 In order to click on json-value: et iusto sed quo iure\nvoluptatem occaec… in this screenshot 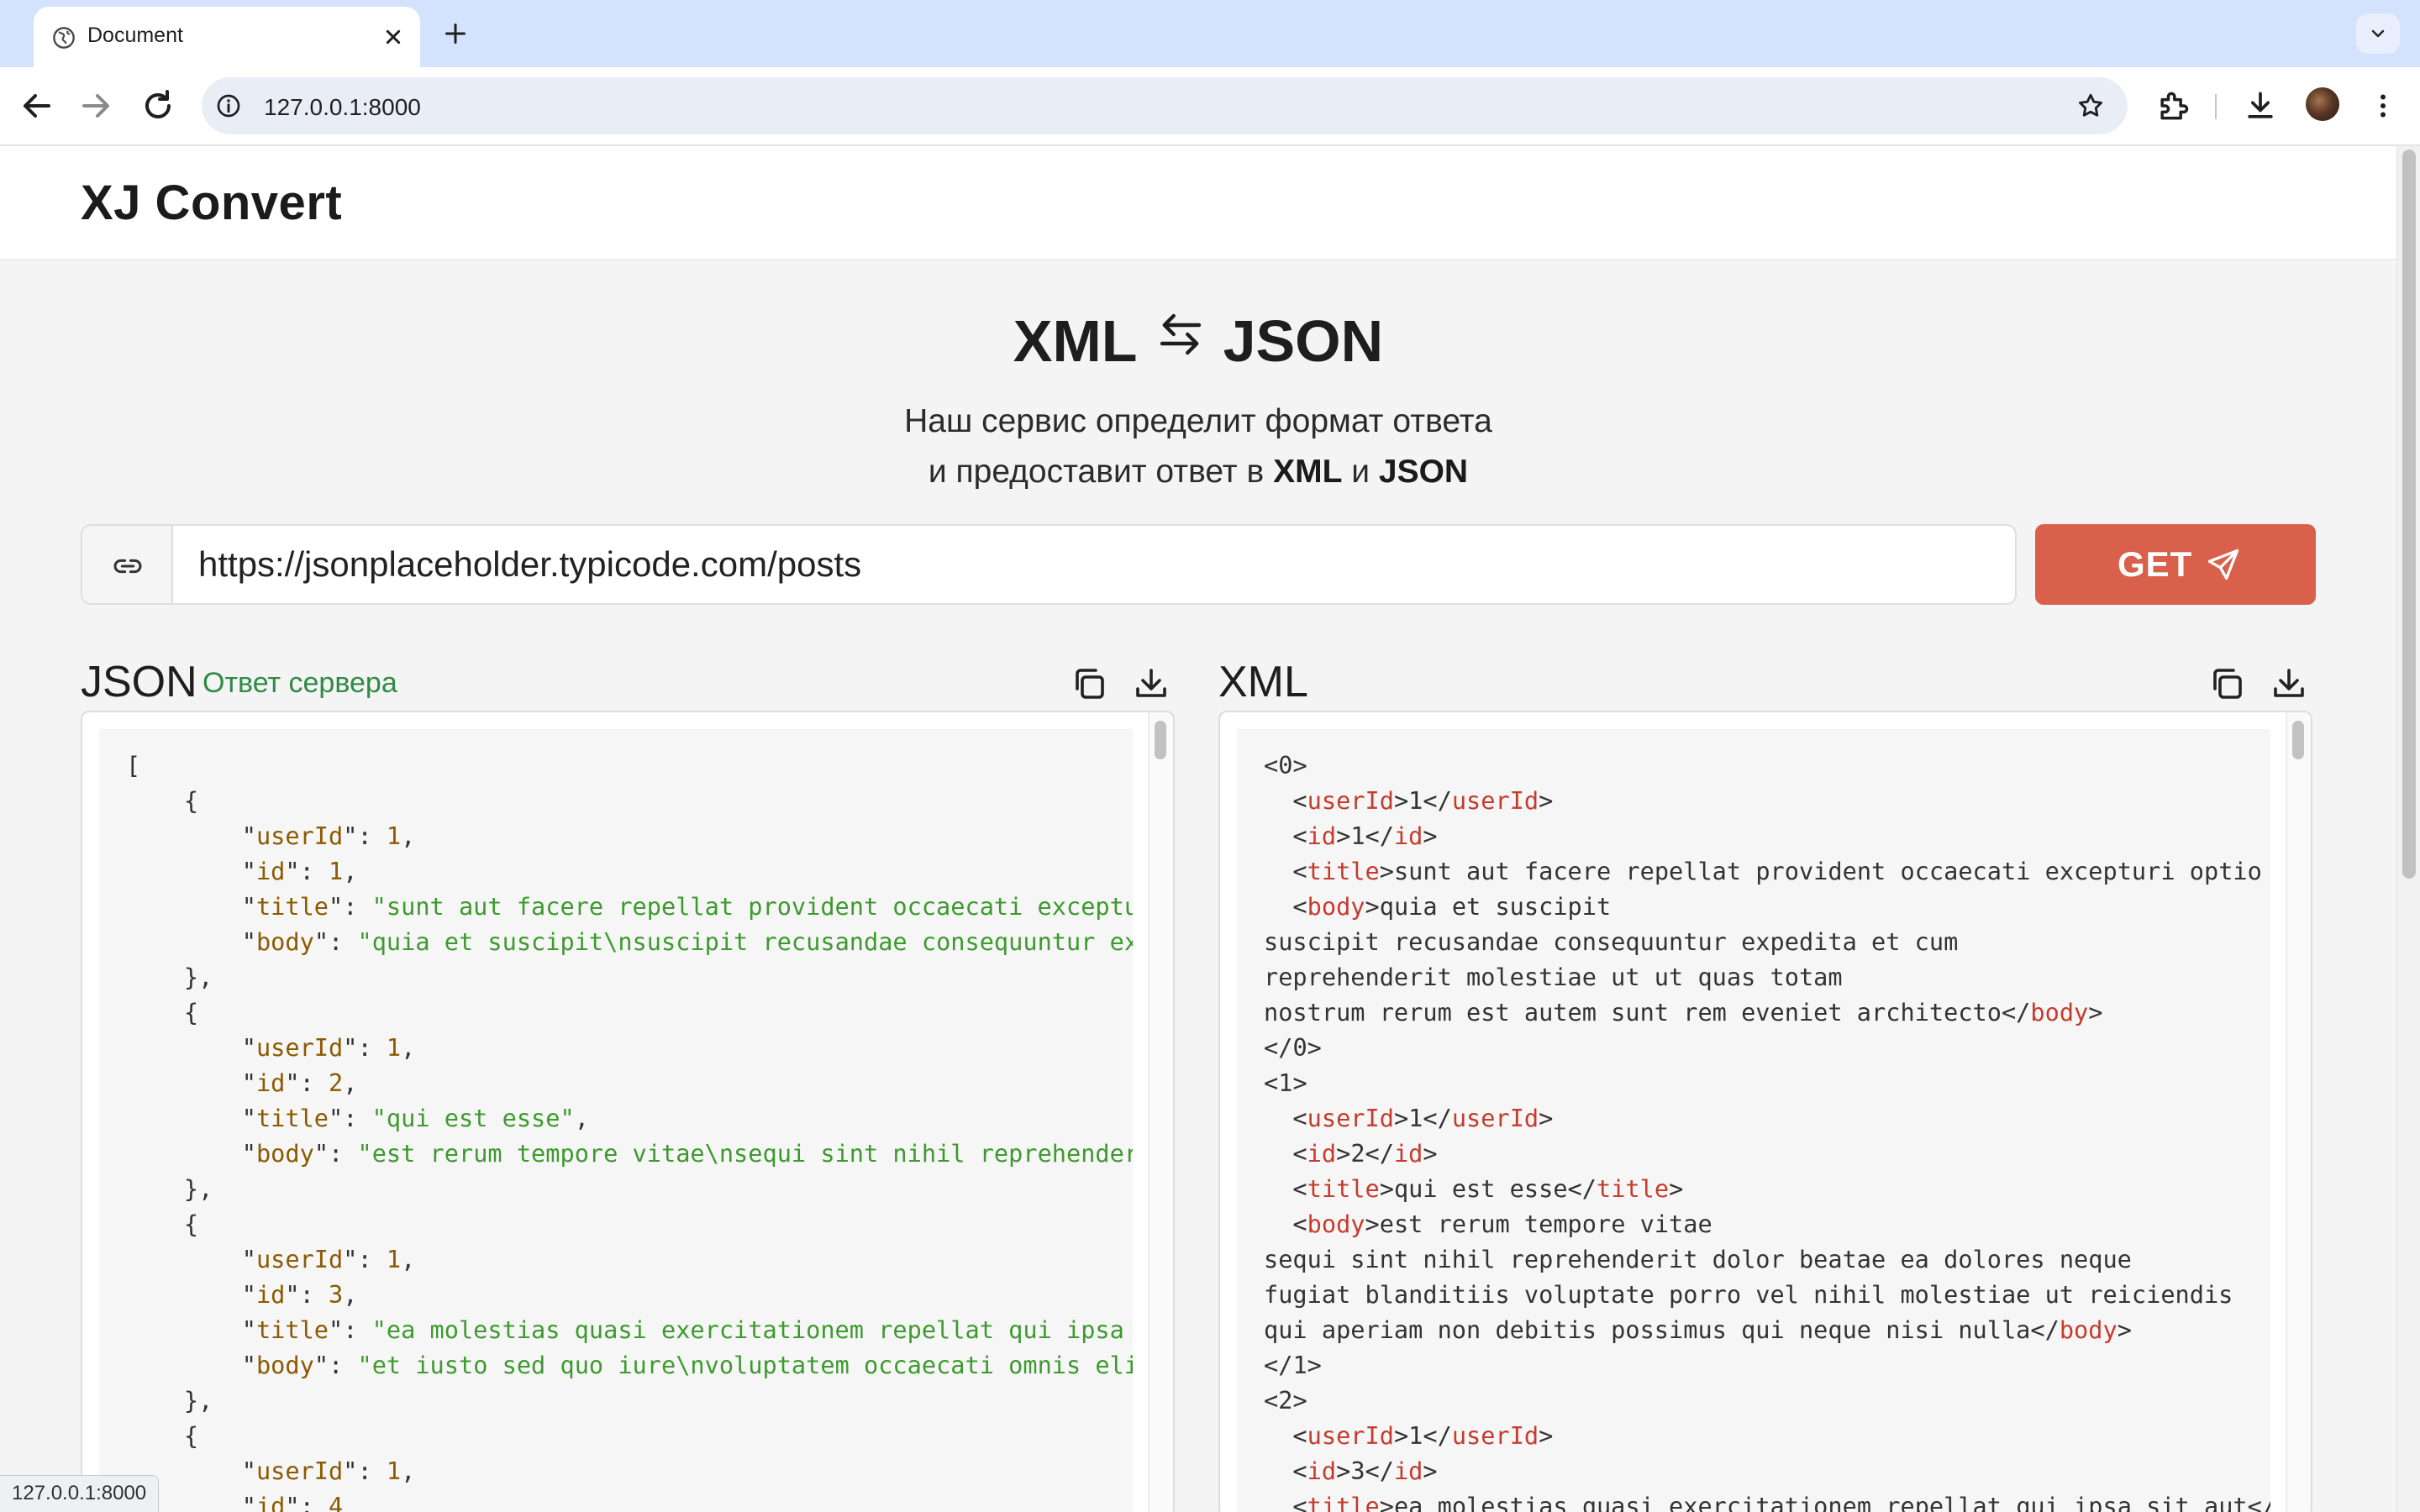, I will do `click(752, 1365)`.